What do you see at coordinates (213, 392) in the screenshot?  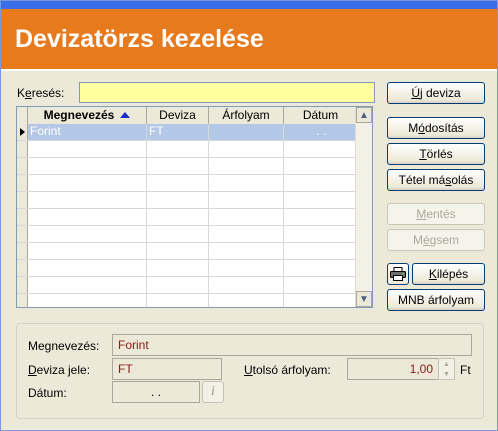 I see `info-icon: i` at bounding box center [213, 392].